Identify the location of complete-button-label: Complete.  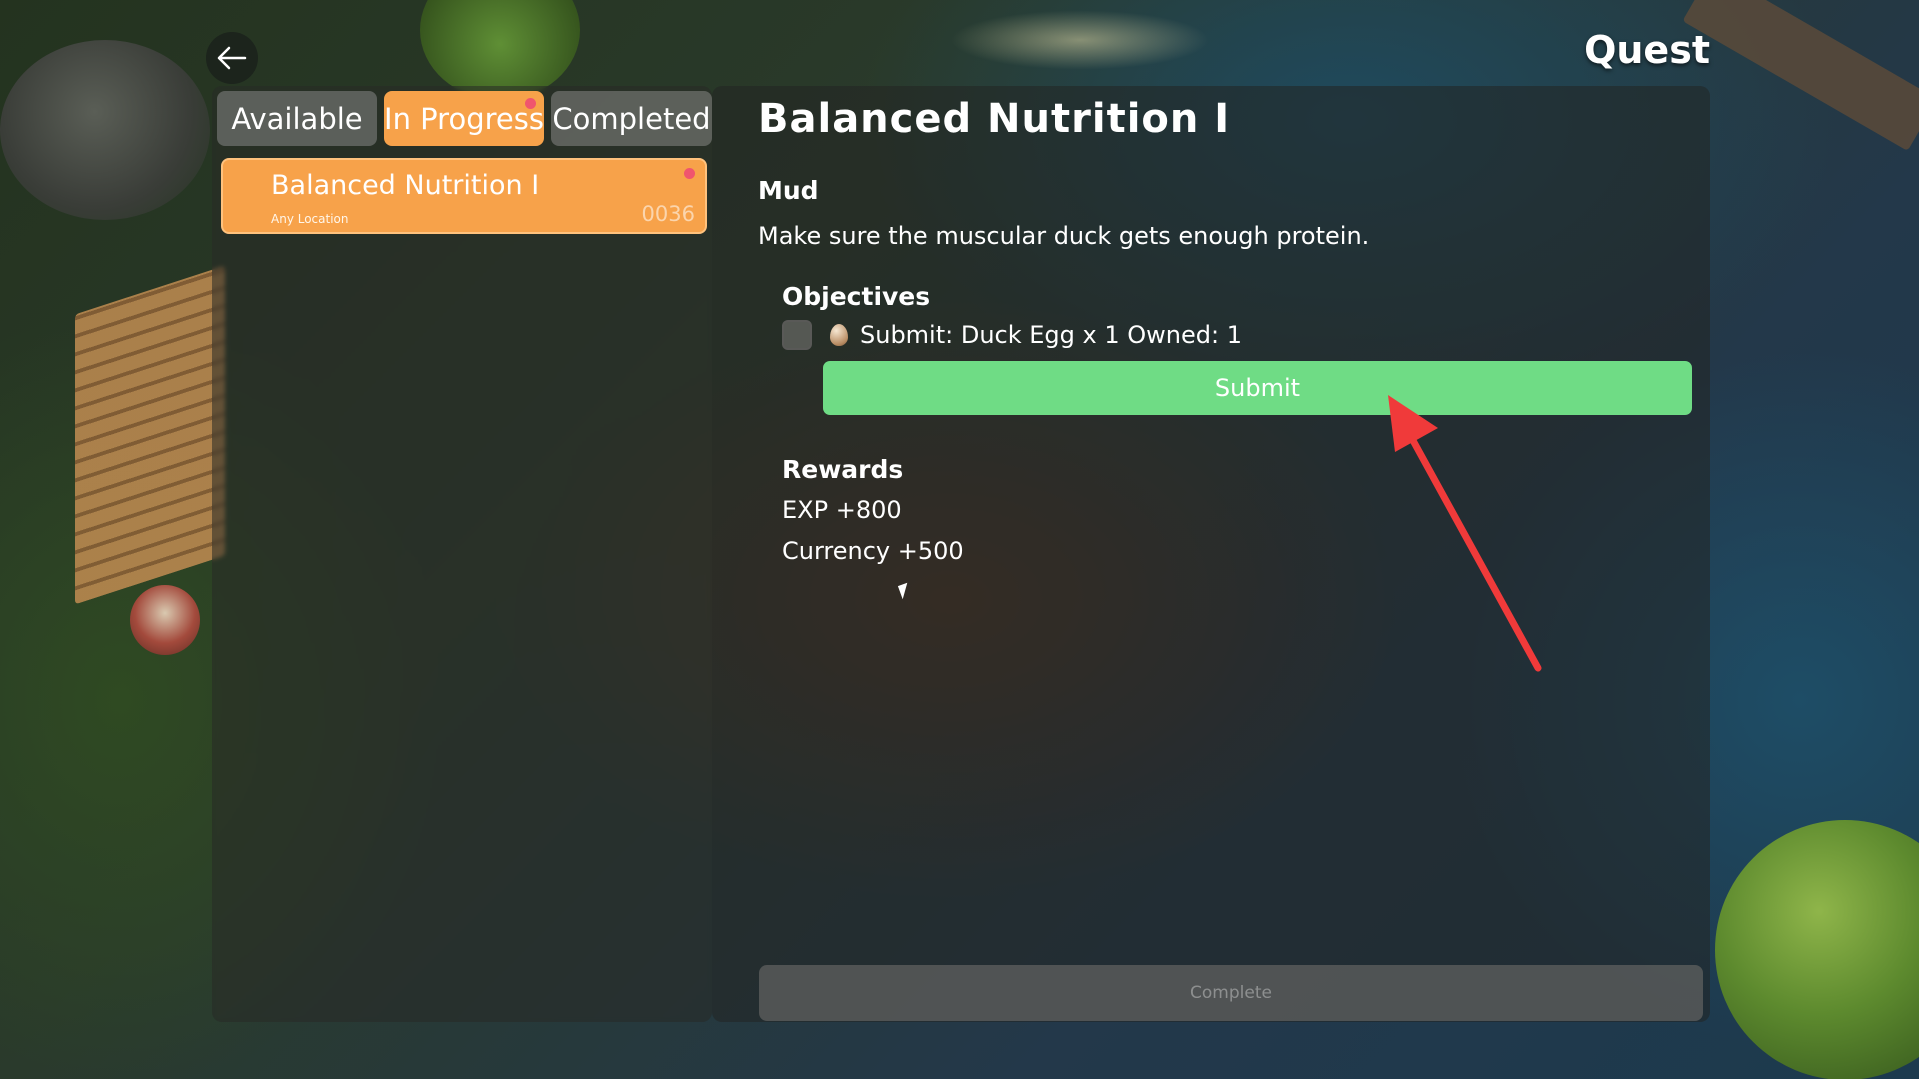
(1231, 993).